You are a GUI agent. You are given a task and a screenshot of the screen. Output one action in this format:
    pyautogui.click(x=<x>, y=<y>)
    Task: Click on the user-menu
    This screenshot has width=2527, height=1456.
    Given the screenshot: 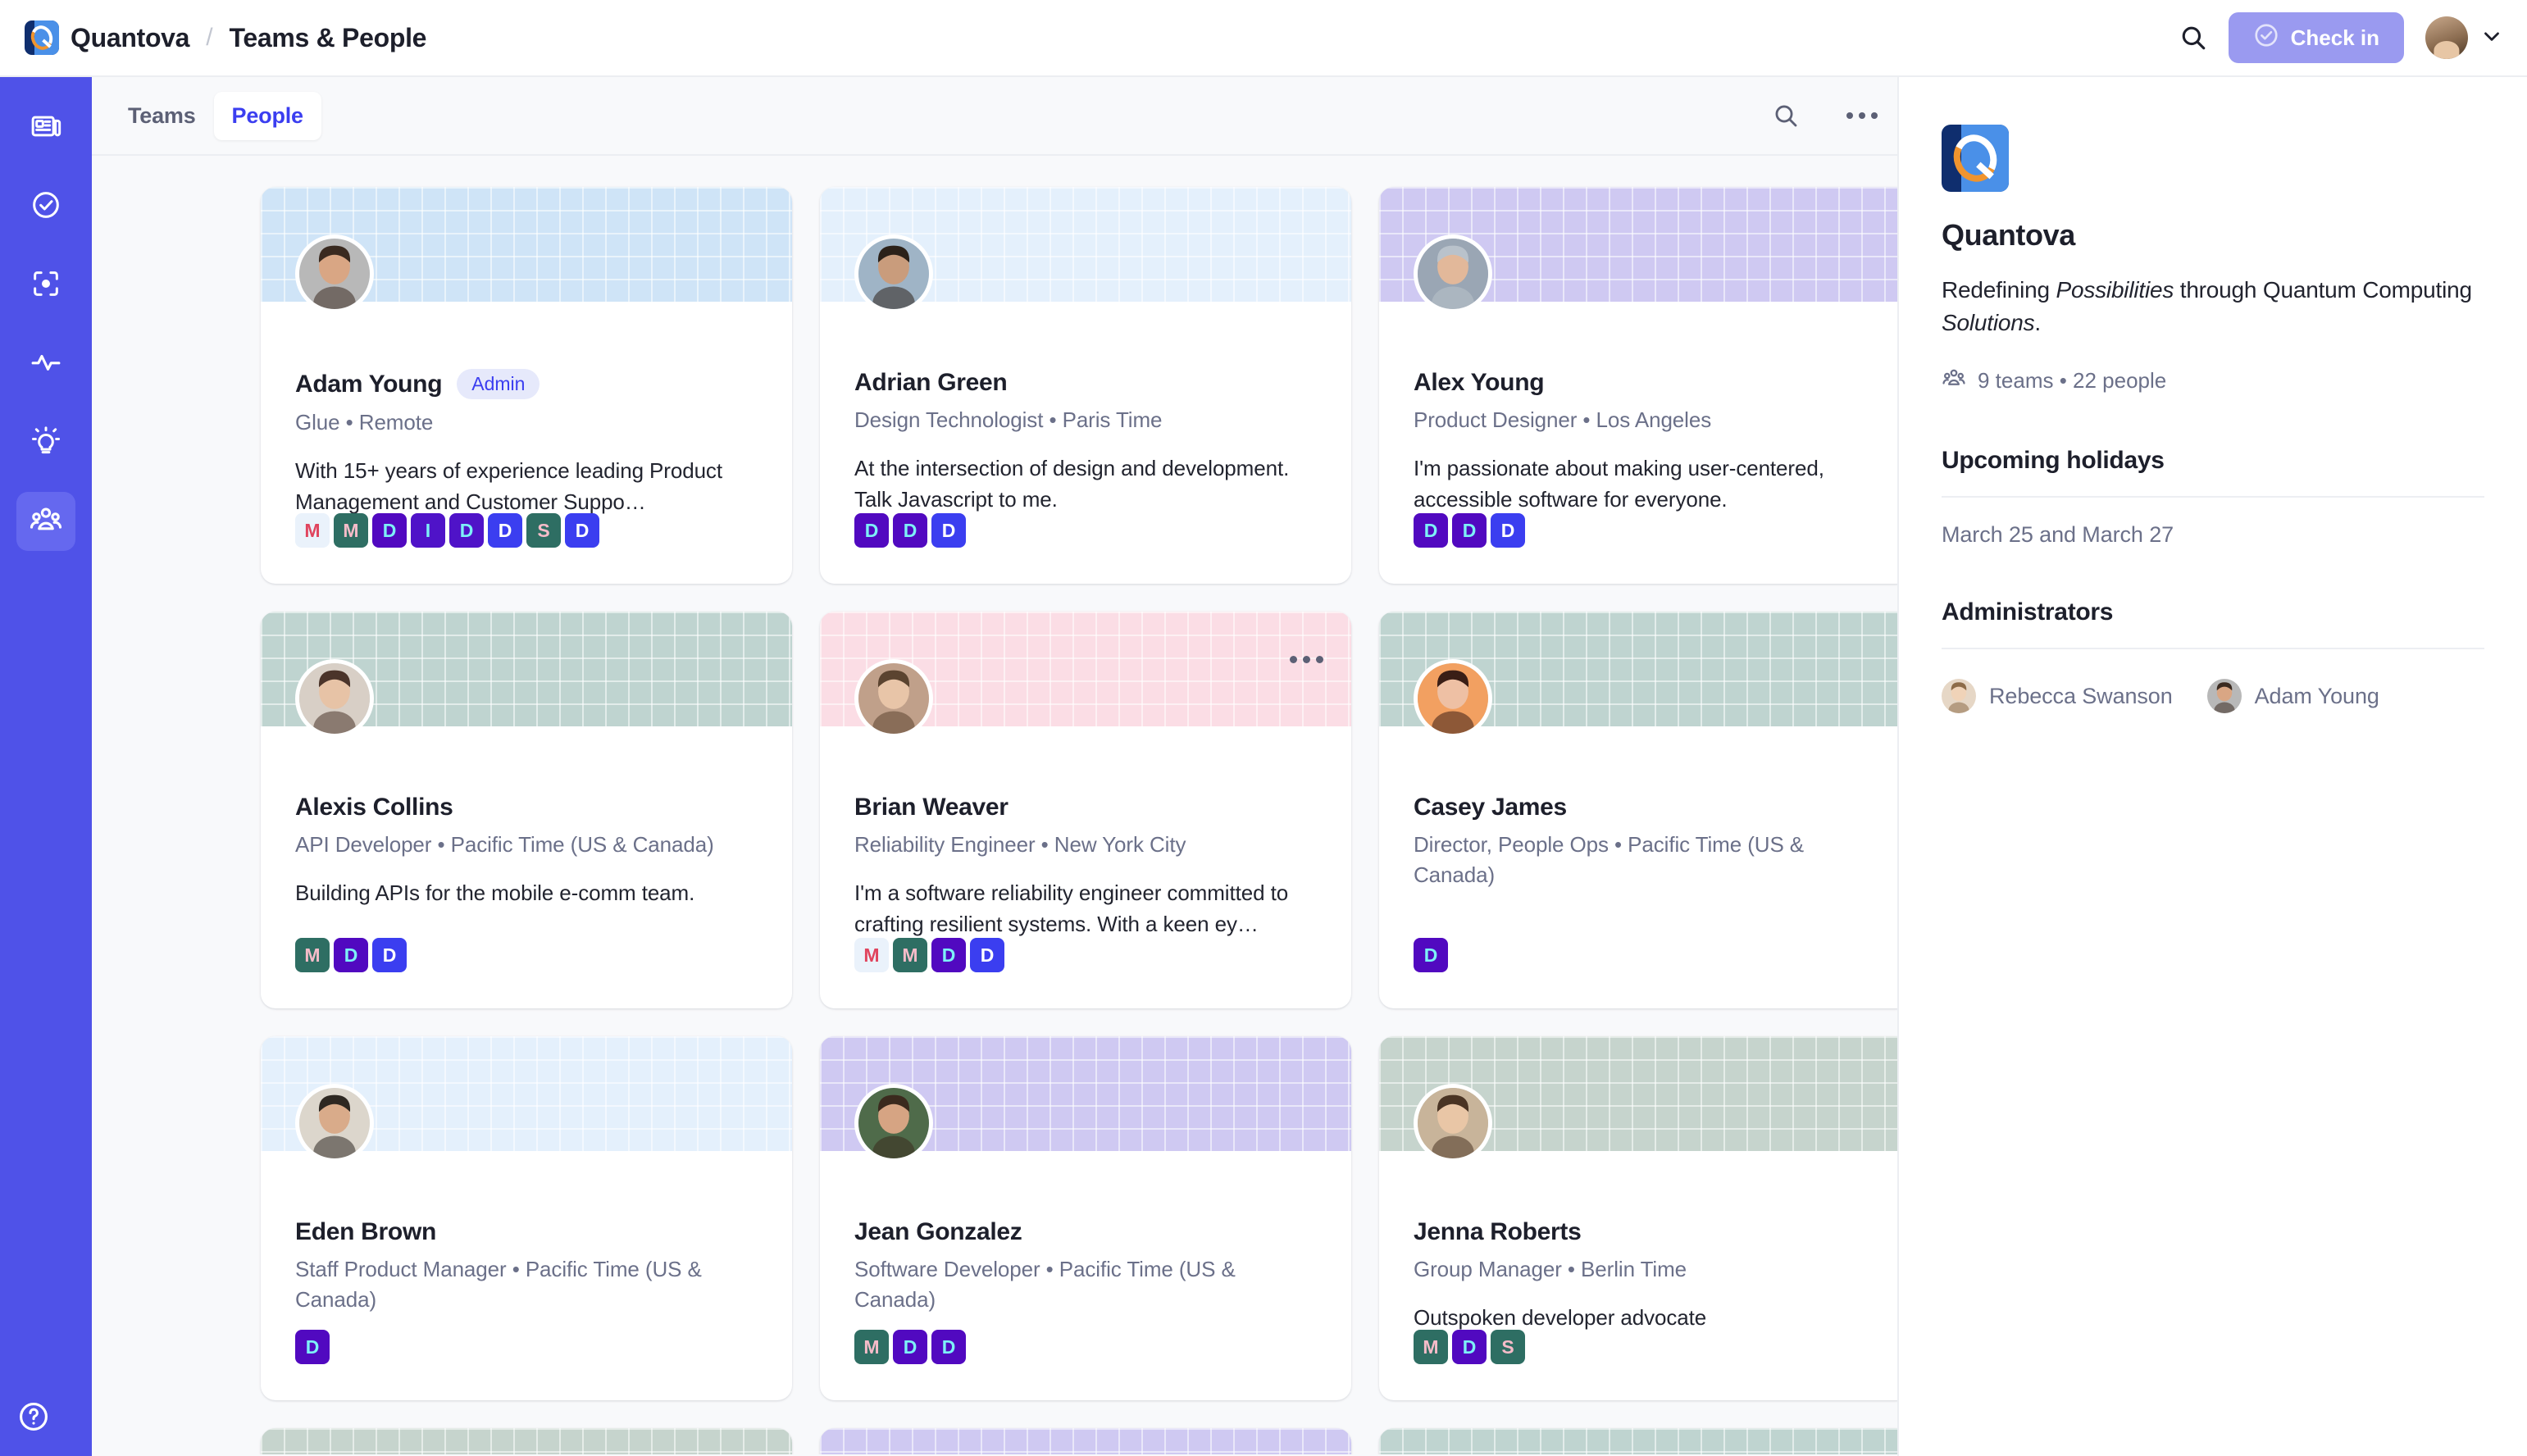 What is the action you would take?
    pyautogui.click(x=2464, y=37)
    